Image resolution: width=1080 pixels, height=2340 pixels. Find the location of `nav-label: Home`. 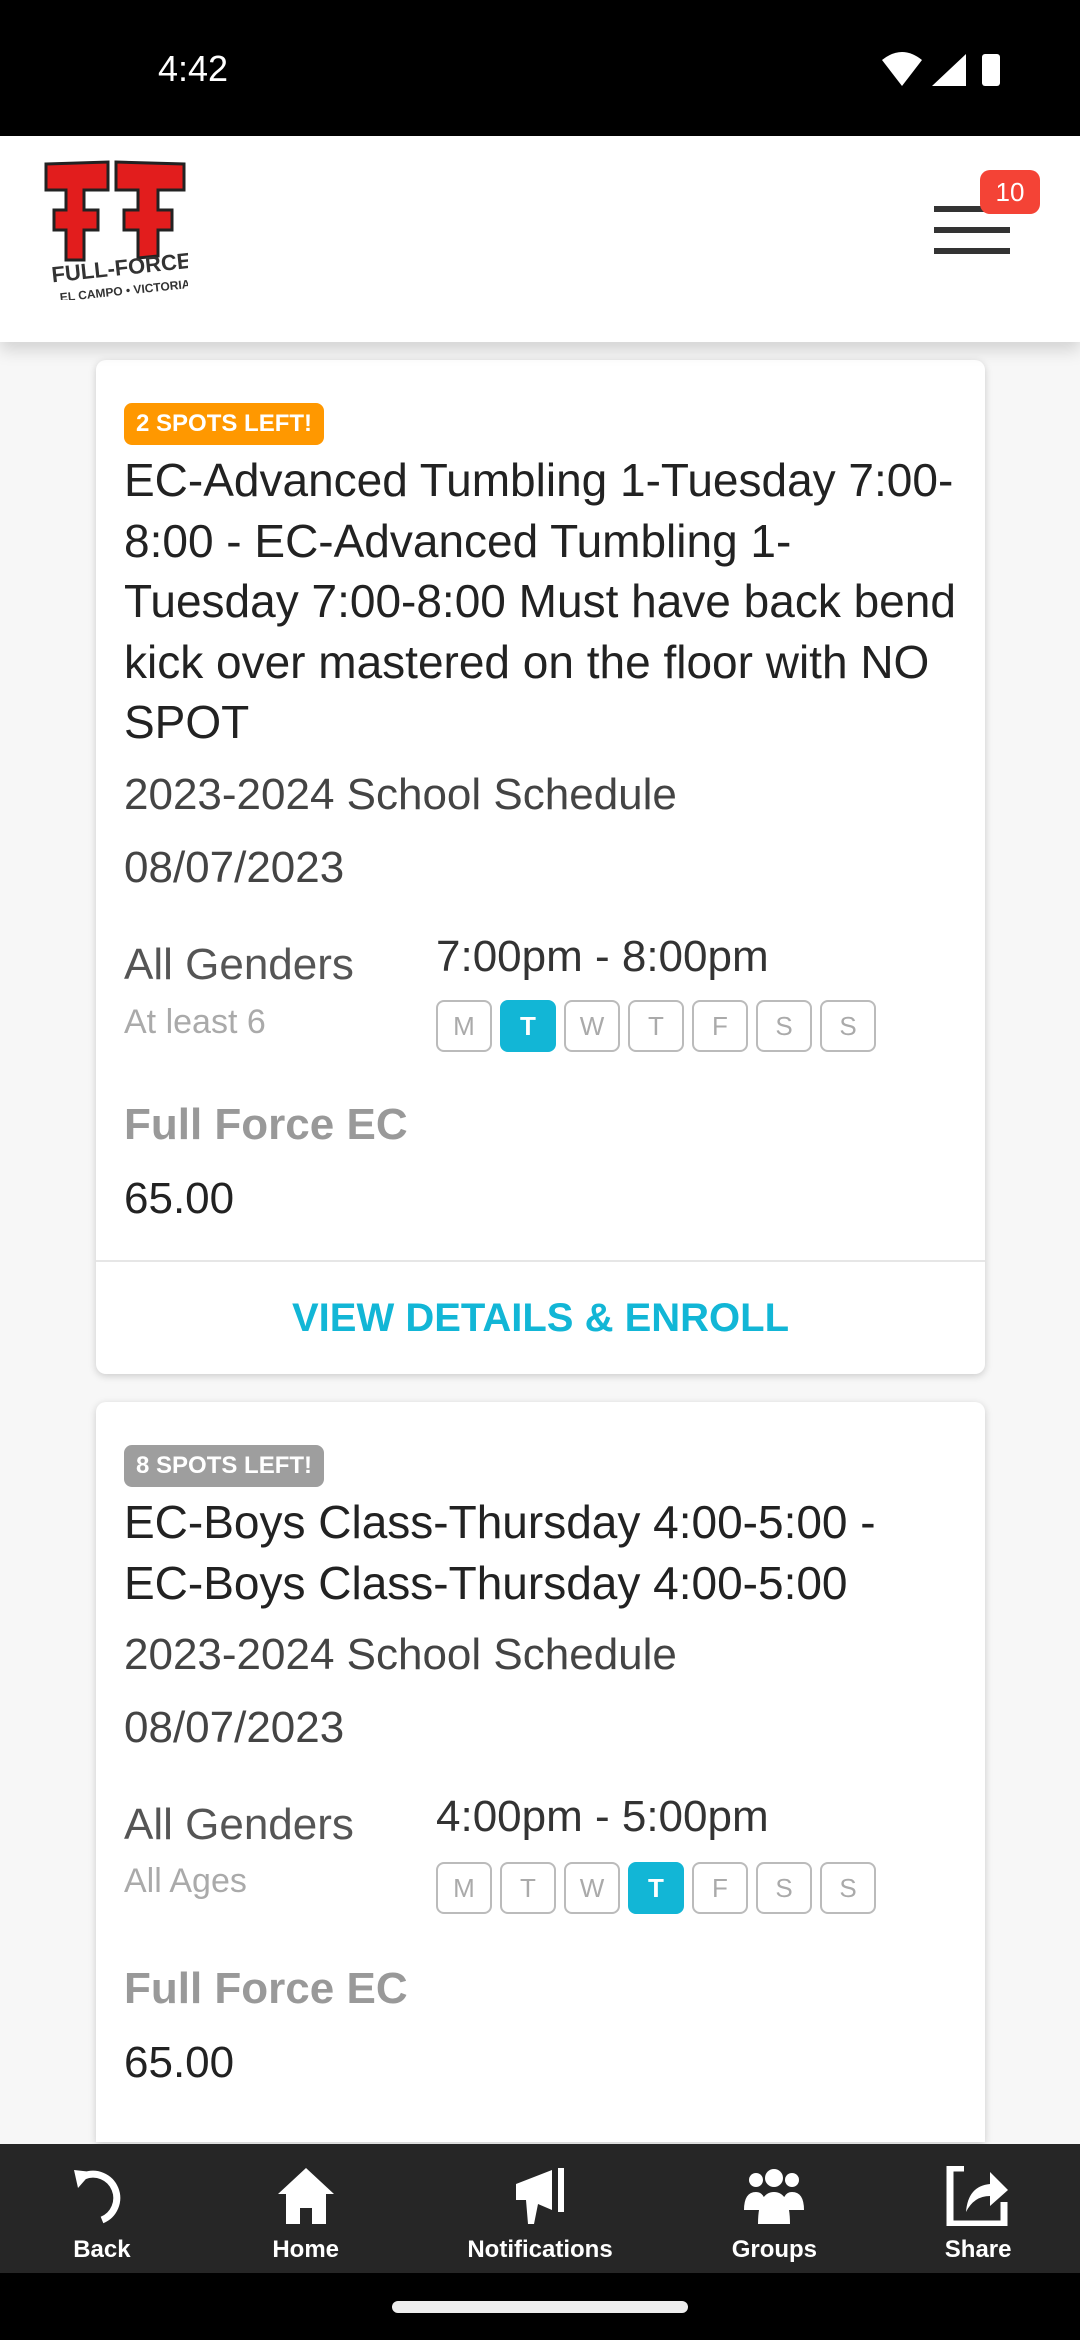

nav-label: Home is located at coordinates (306, 2249).